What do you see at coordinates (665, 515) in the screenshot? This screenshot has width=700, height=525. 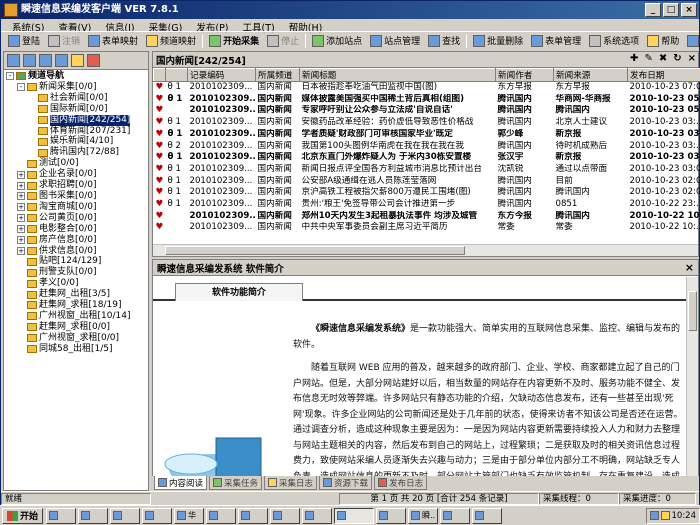 I see `volume-icon` at bounding box center [665, 515].